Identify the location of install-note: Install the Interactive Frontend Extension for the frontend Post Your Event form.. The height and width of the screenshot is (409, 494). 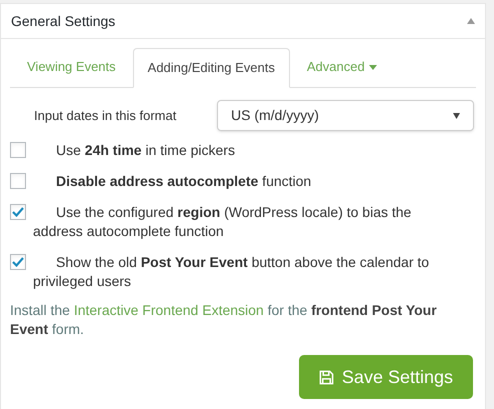
(224, 320).